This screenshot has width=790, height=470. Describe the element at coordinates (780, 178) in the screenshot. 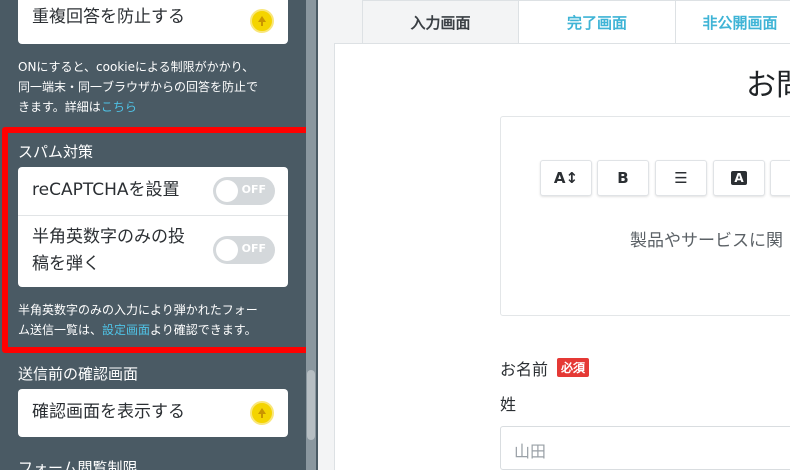

I see `align-icon: ≡` at that location.